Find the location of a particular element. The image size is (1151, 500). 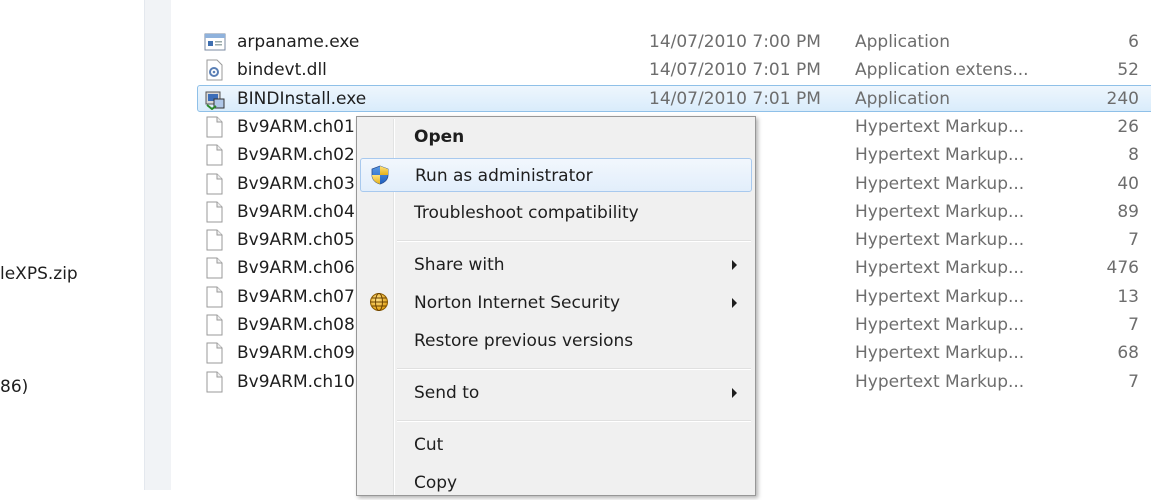

menu-item-troubleshoot-compatibility: Troubleshoot compatibility is located at coordinates (556, 213).